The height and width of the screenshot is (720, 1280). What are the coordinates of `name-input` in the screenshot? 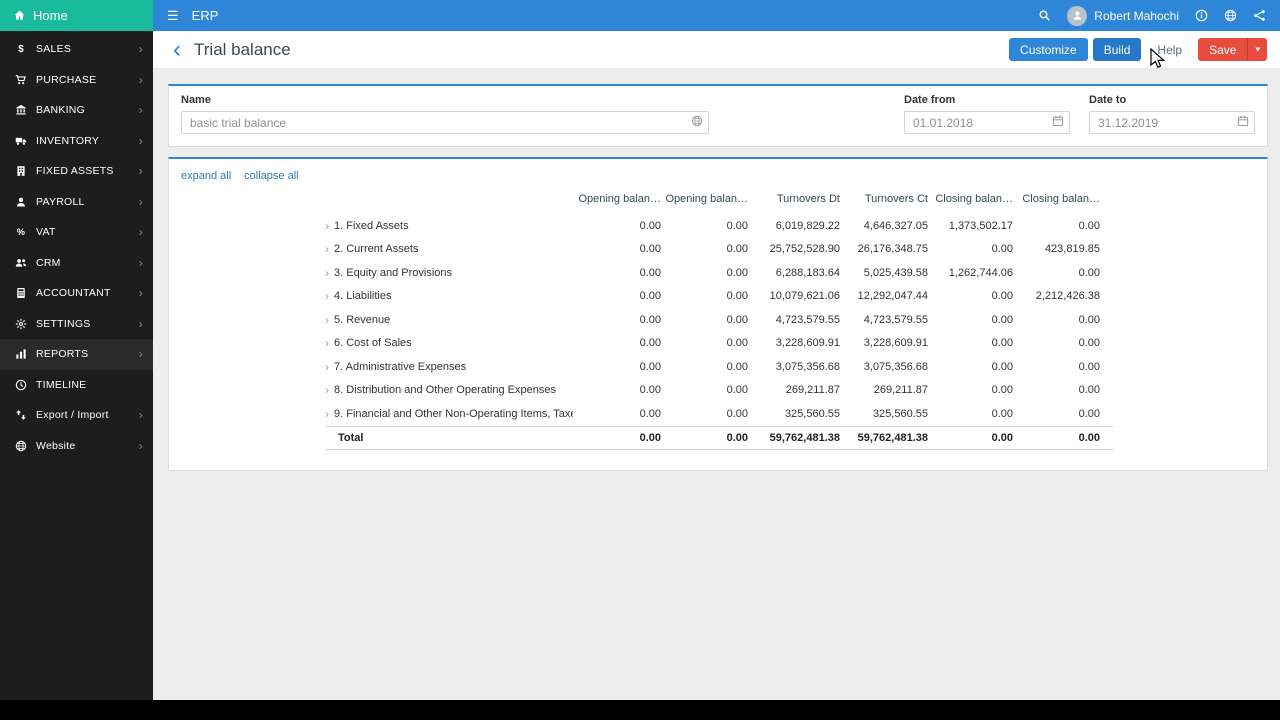 It's located at (445, 122).